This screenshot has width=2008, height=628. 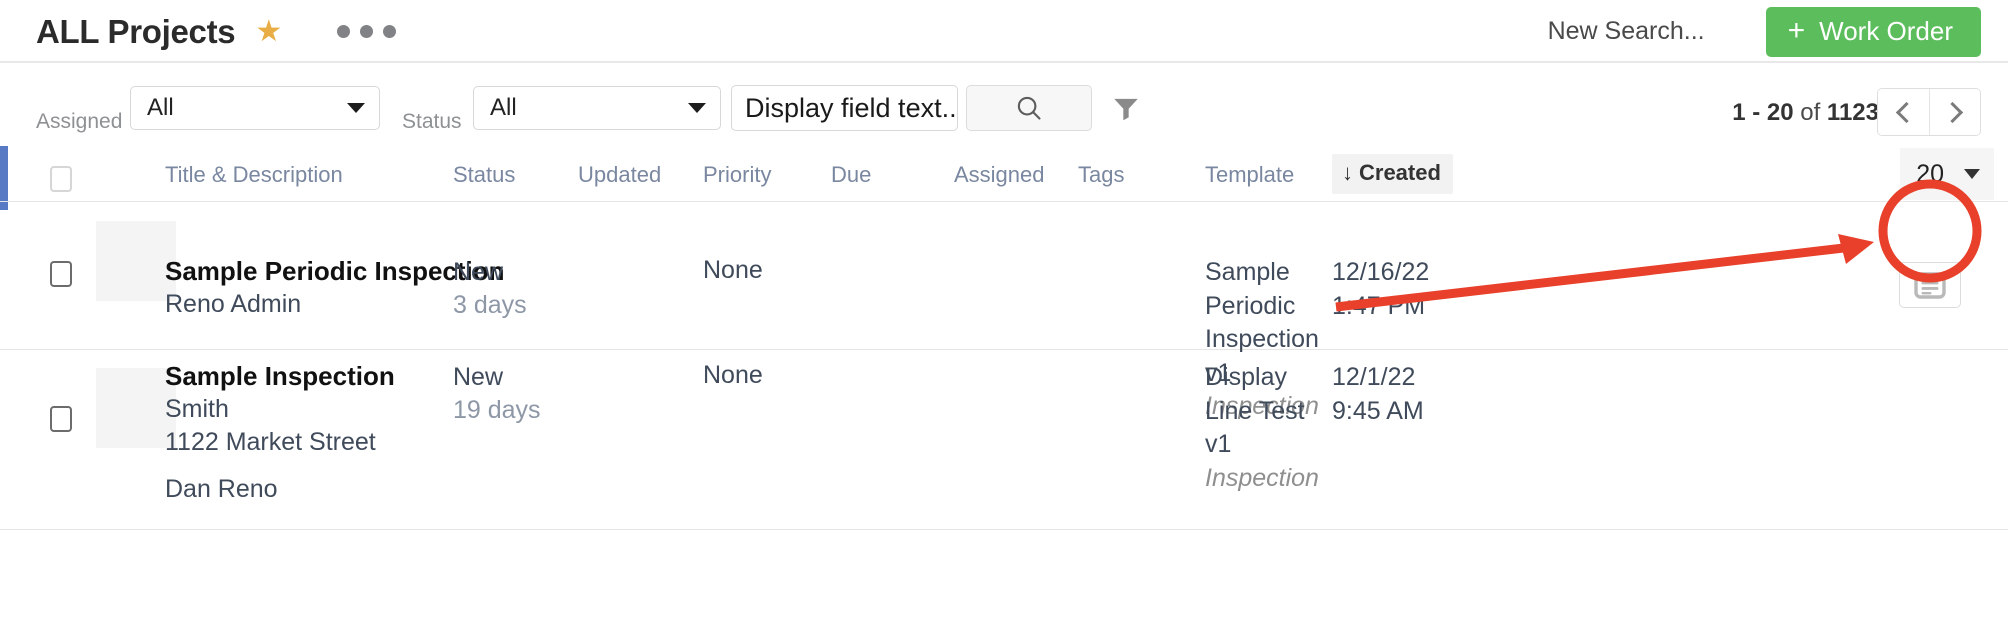 I want to click on page-title: ALL Projects, so click(x=136, y=31).